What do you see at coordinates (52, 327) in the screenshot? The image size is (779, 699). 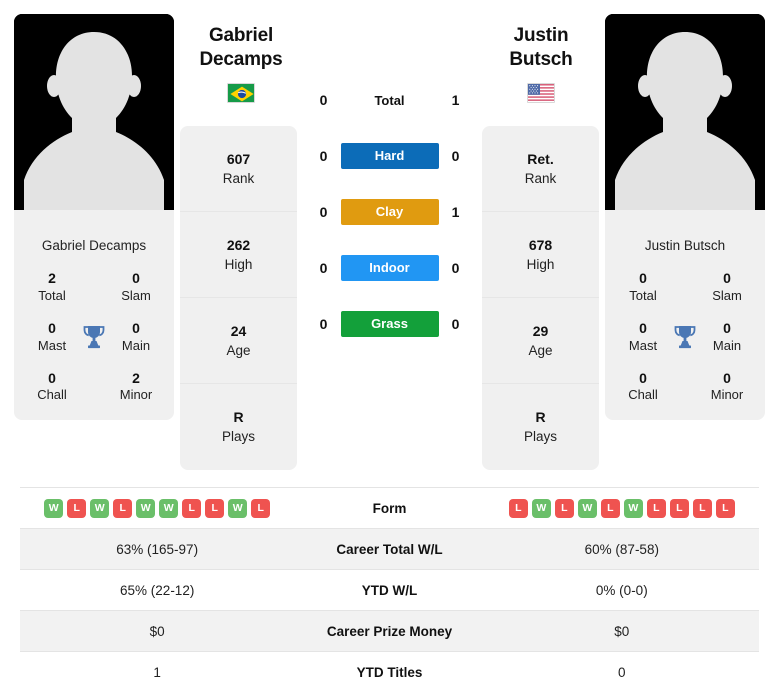 I see `titles-mast-value-left: 0` at bounding box center [52, 327].